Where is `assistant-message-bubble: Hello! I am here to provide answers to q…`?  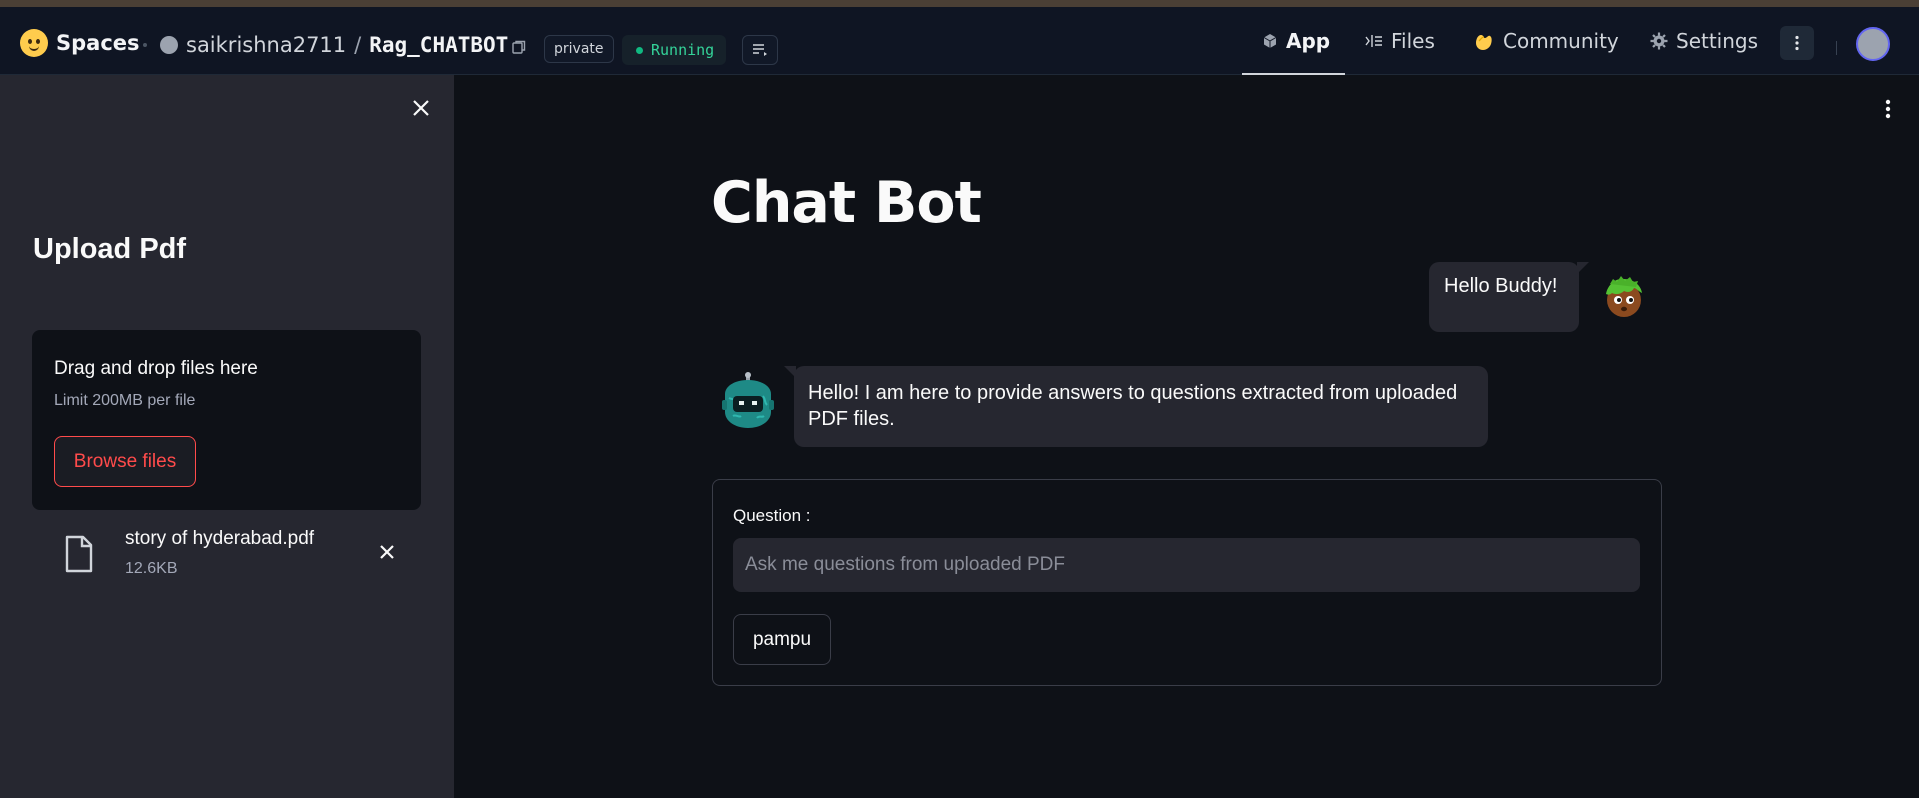
assistant-message-bubble: Hello! I am here to provide answers to q… is located at coordinates (1136, 406).